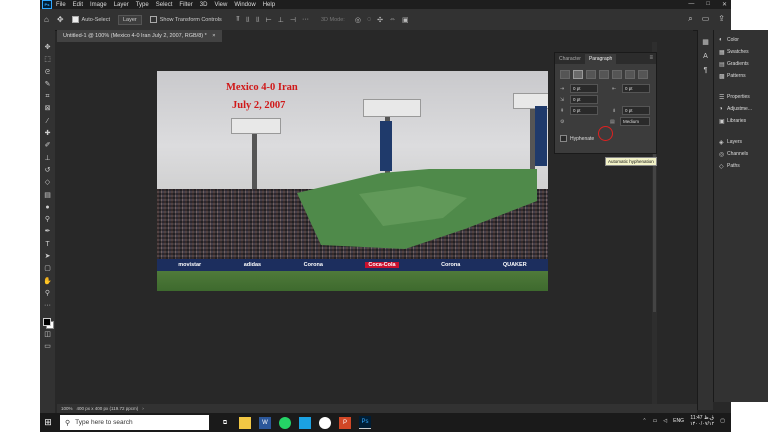  I want to click on lasso-tool-icon: ᘓ, so click(48, 73).